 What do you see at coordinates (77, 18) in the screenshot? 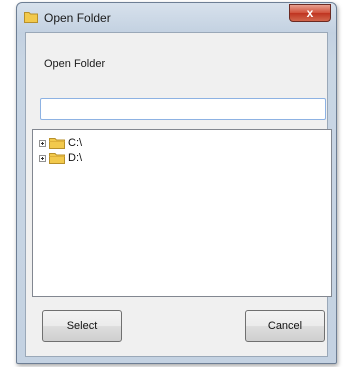
I see `window-title: Open Folder` at bounding box center [77, 18].